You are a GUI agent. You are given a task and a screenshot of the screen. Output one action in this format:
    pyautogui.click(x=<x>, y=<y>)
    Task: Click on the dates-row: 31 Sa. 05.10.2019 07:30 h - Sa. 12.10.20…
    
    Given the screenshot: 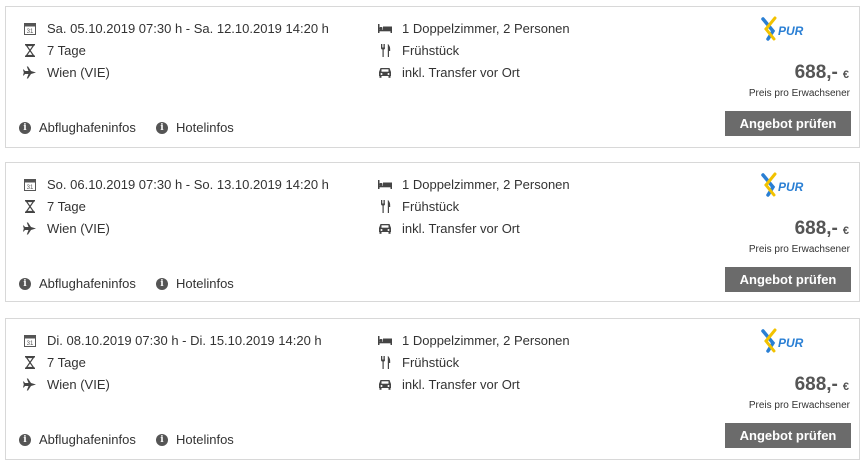 What is the action you would take?
    pyautogui.click(x=176, y=28)
    